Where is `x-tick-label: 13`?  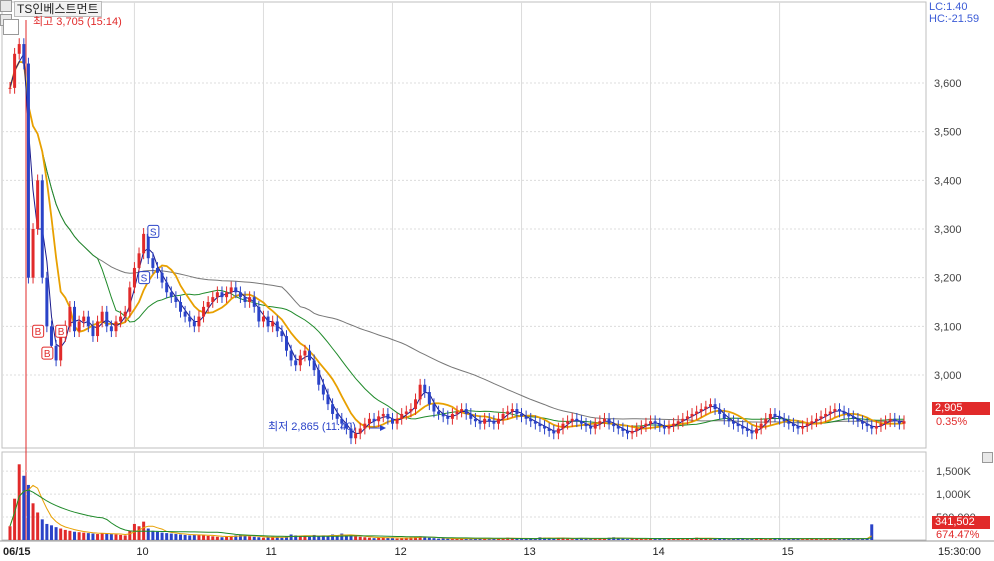
x-tick-label: 13 is located at coordinates (530, 552).